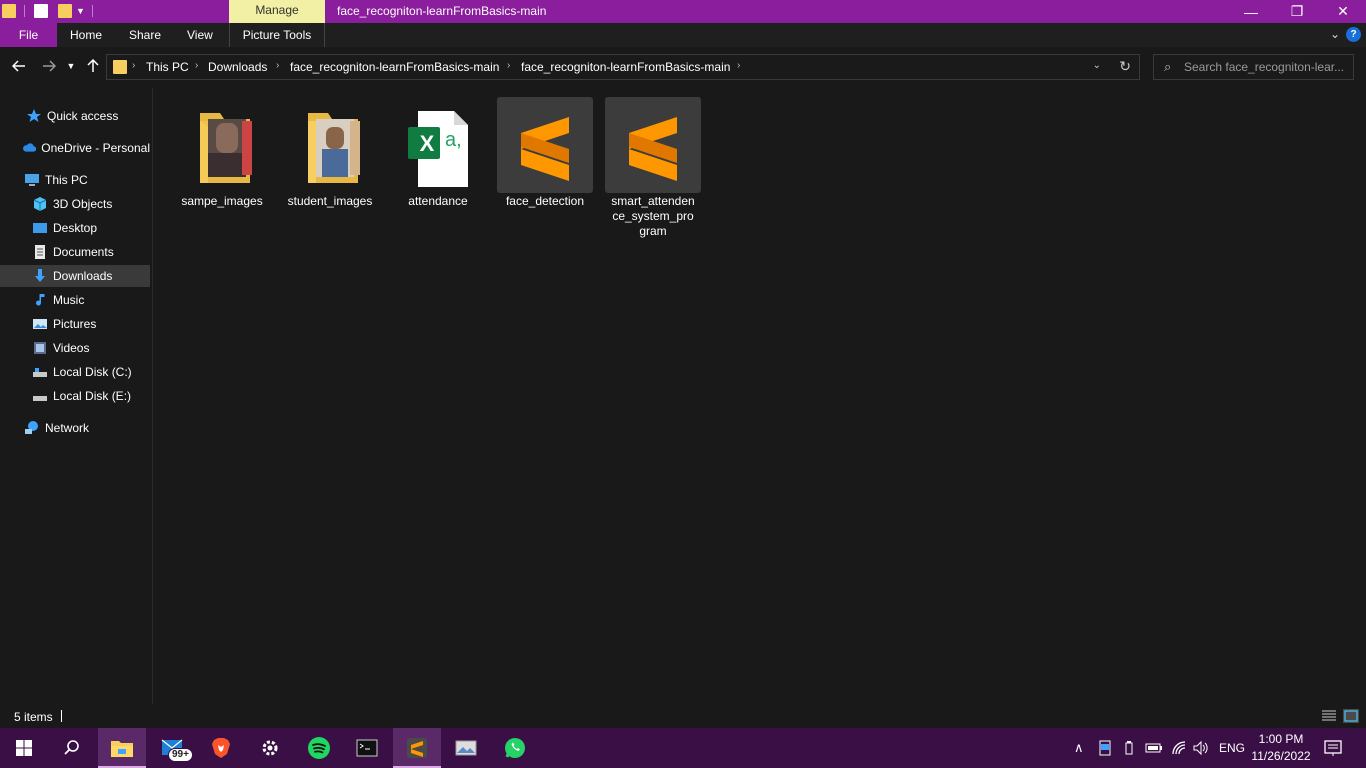  I want to click on start-button, so click(24, 748).